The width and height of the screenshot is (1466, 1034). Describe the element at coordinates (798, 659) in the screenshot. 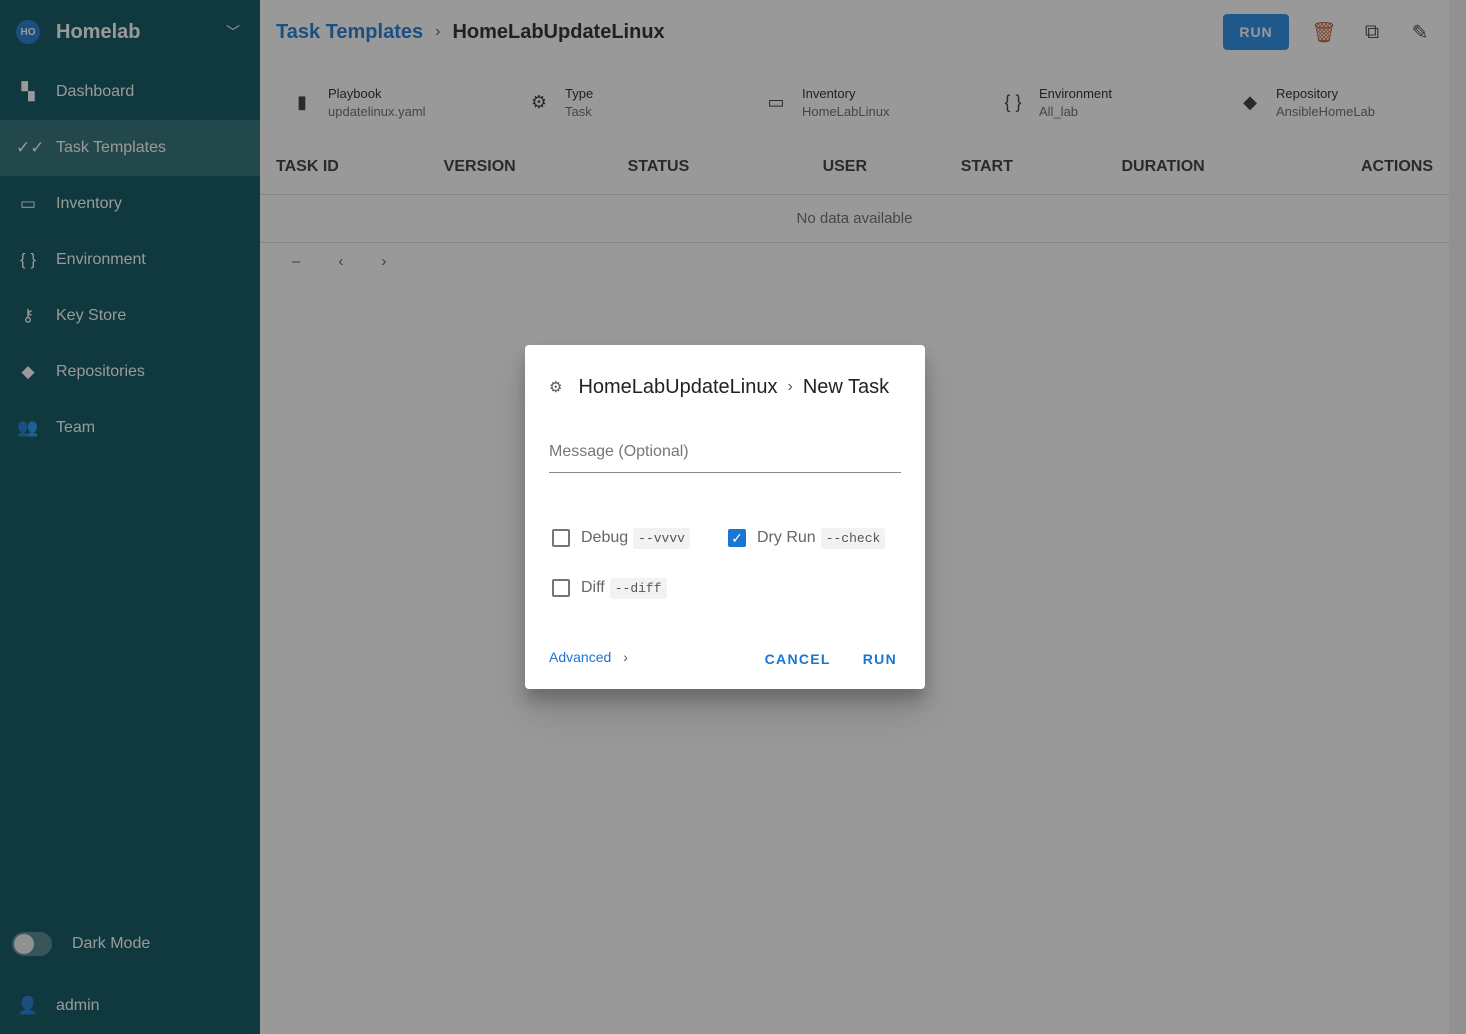

I see `cancel-button: CANCEL` at that location.